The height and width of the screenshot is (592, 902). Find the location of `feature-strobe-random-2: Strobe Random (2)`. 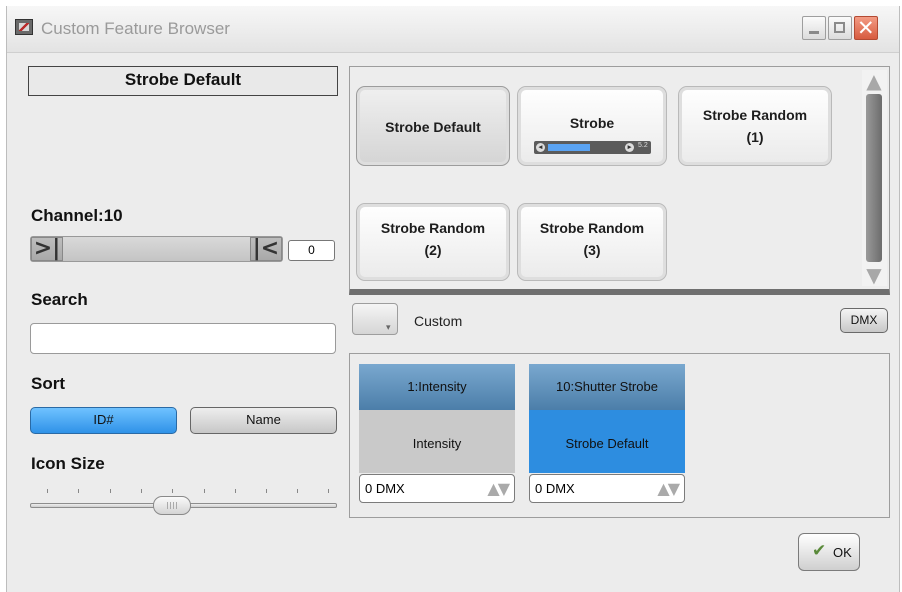

feature-strobe-random-2: Strobe Random (2) is located at coordinates (433, 242).